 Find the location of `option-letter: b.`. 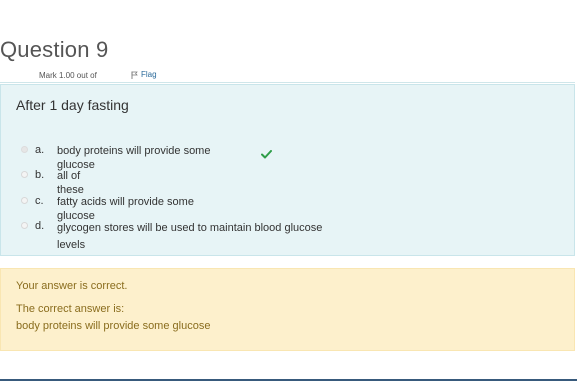

option-letter: b. is located at coordinates (40, 175).